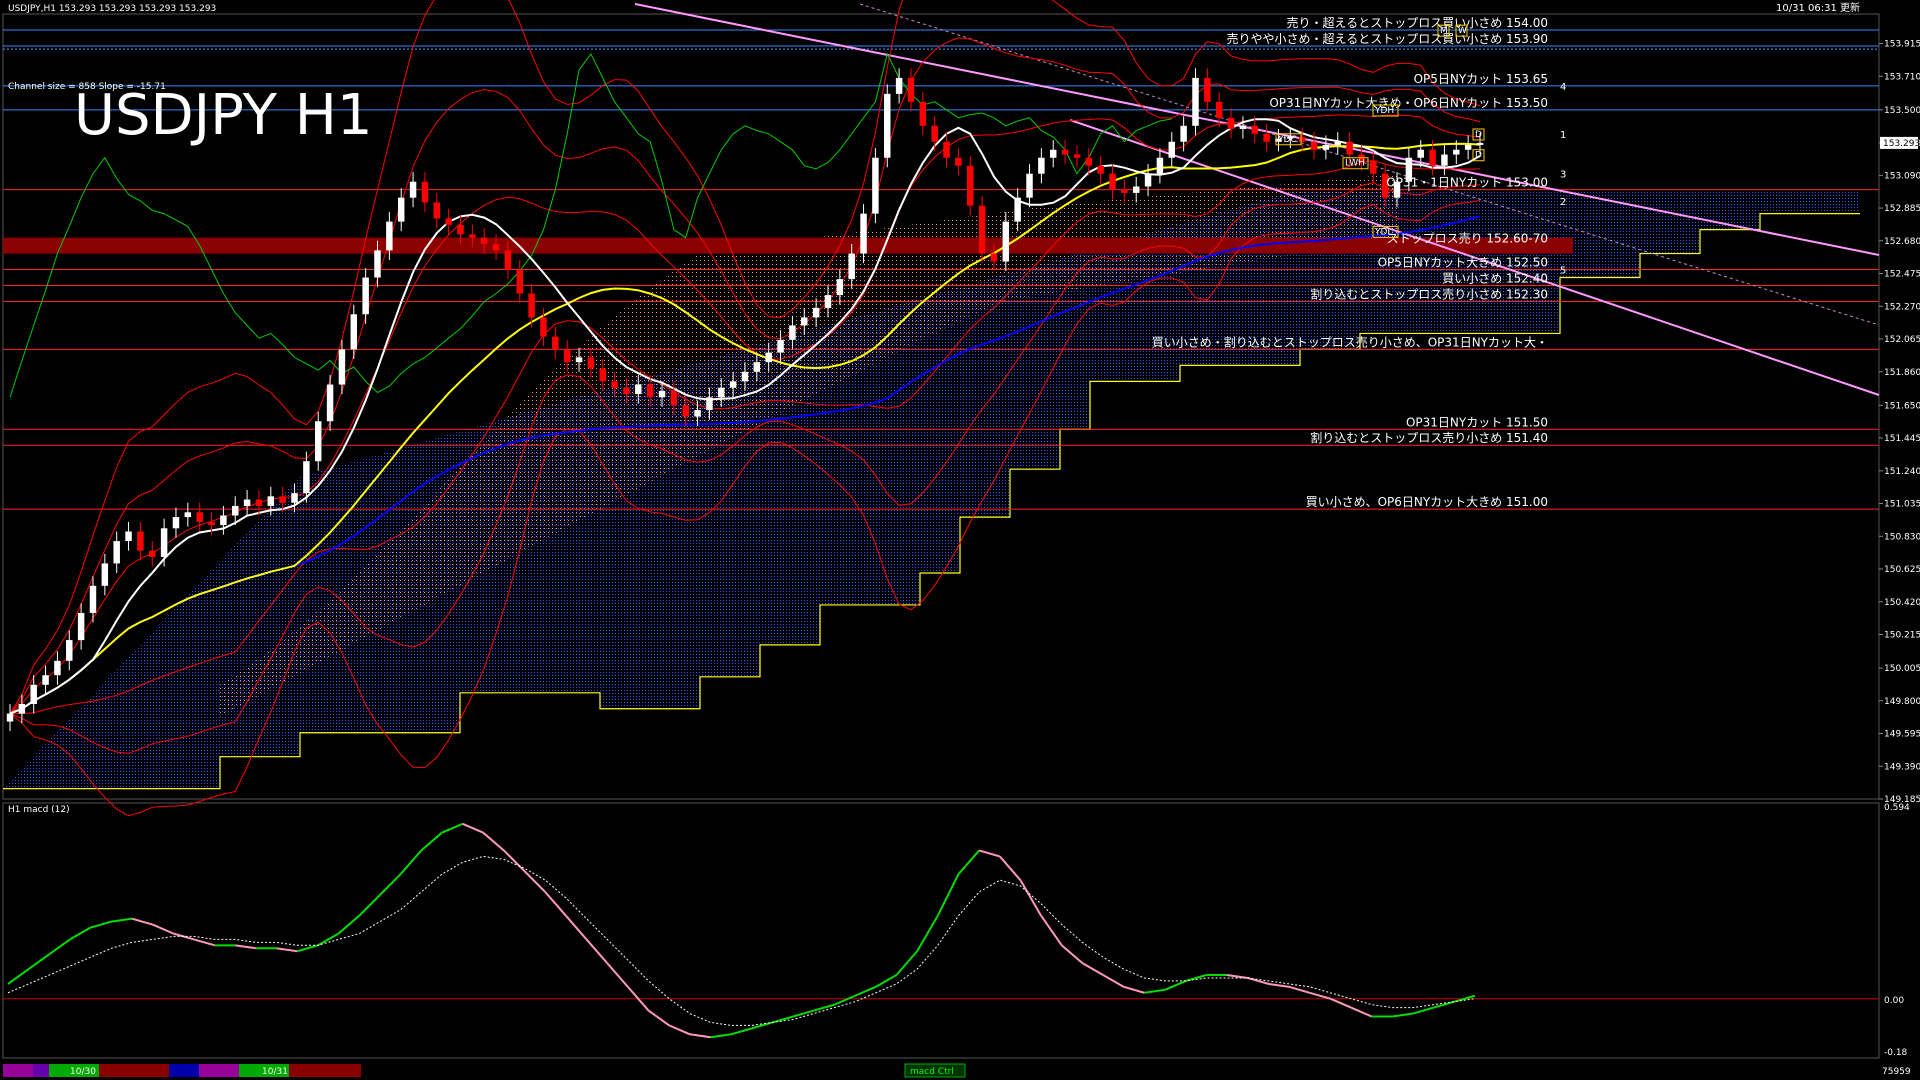 This screenshot has width=1920, height=1080. I want to click on level-annotation: 売り・超えるとストップロス買い小さめ 154.00, so click(1417, 22).